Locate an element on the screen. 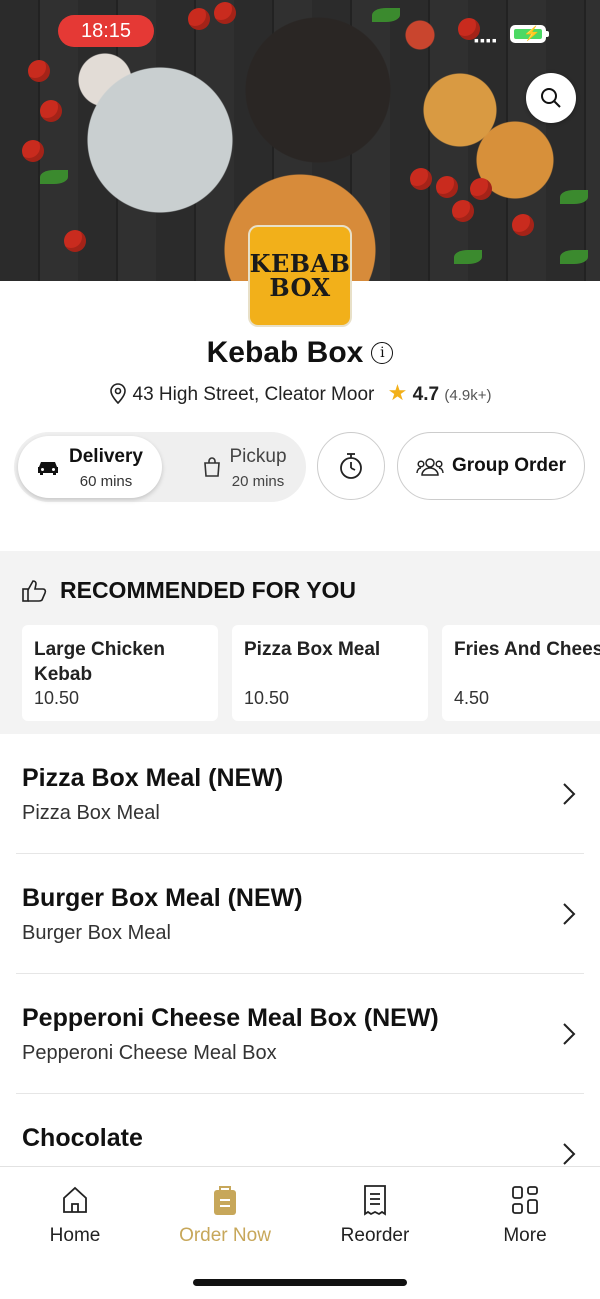 This screenshot has height=1299, width=600. order-bag-icon is located at coordinates (225, 1200).